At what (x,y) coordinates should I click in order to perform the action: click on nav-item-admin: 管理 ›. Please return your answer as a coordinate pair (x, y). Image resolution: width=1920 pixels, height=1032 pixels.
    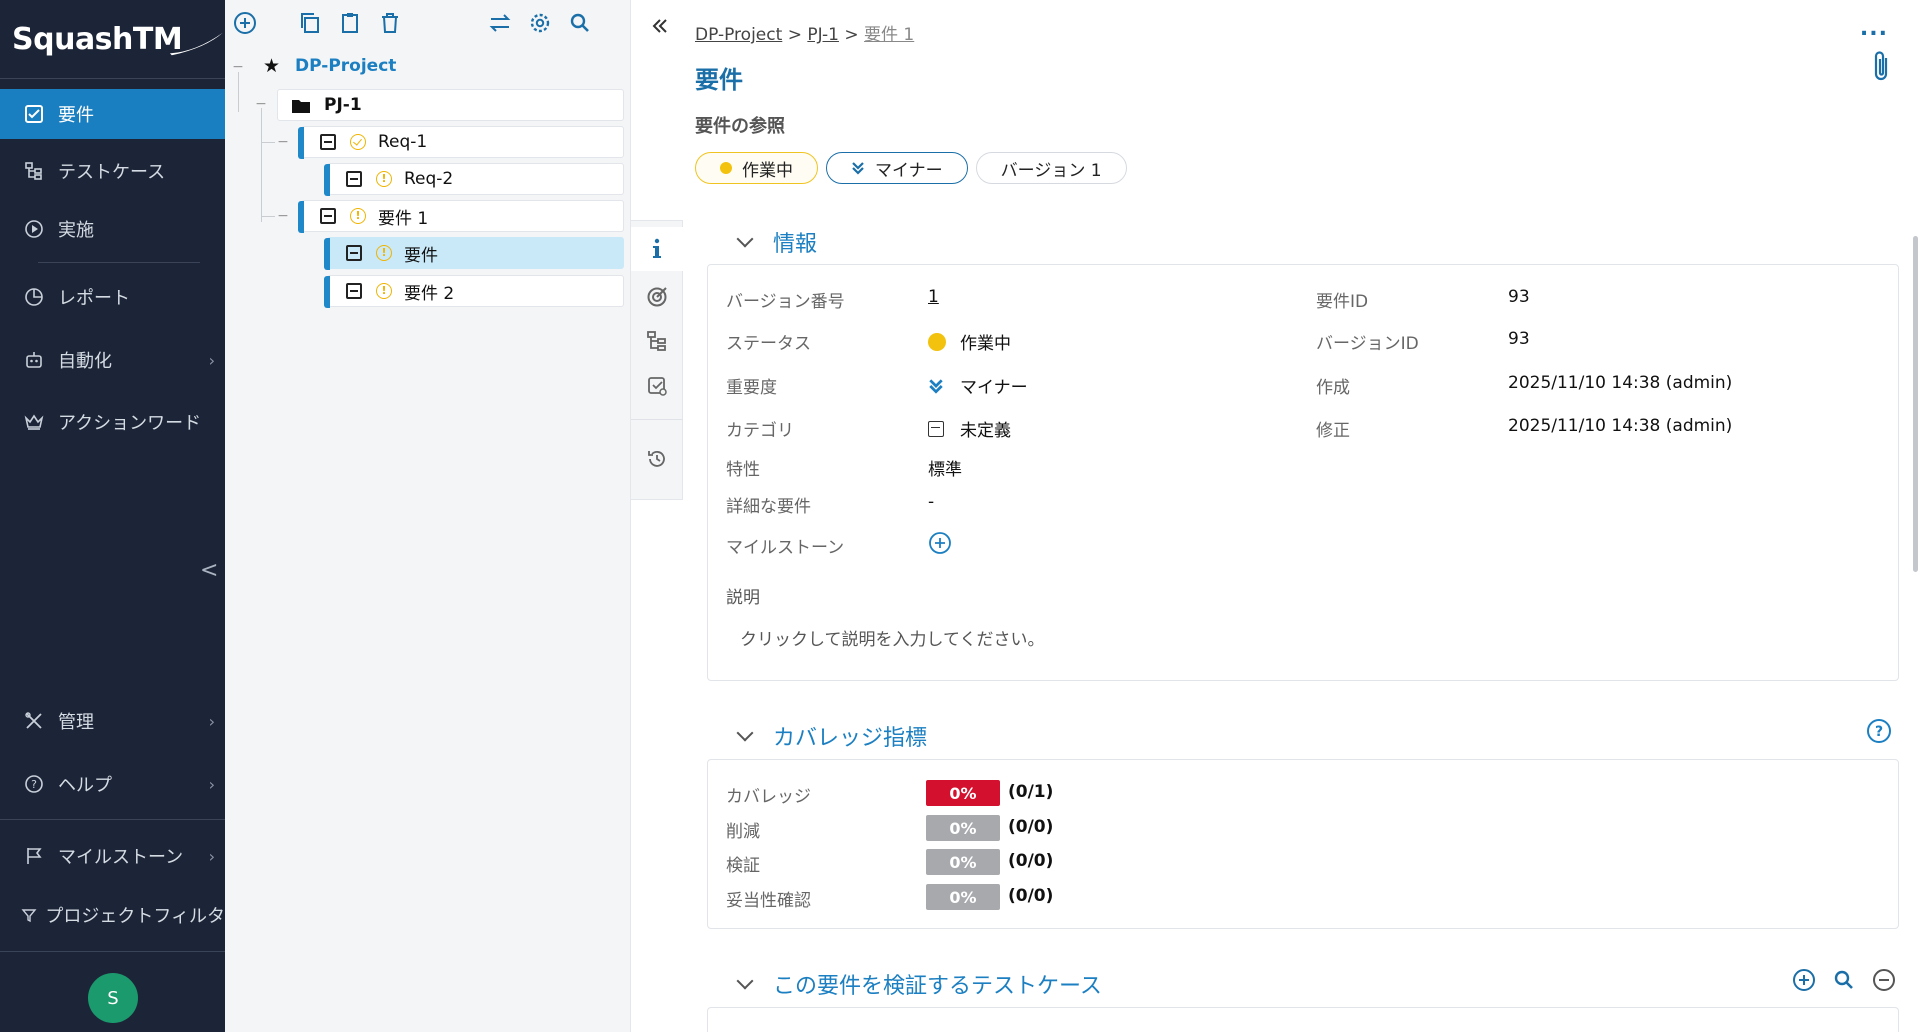
    Looking at the image, I should click on (112, 721).